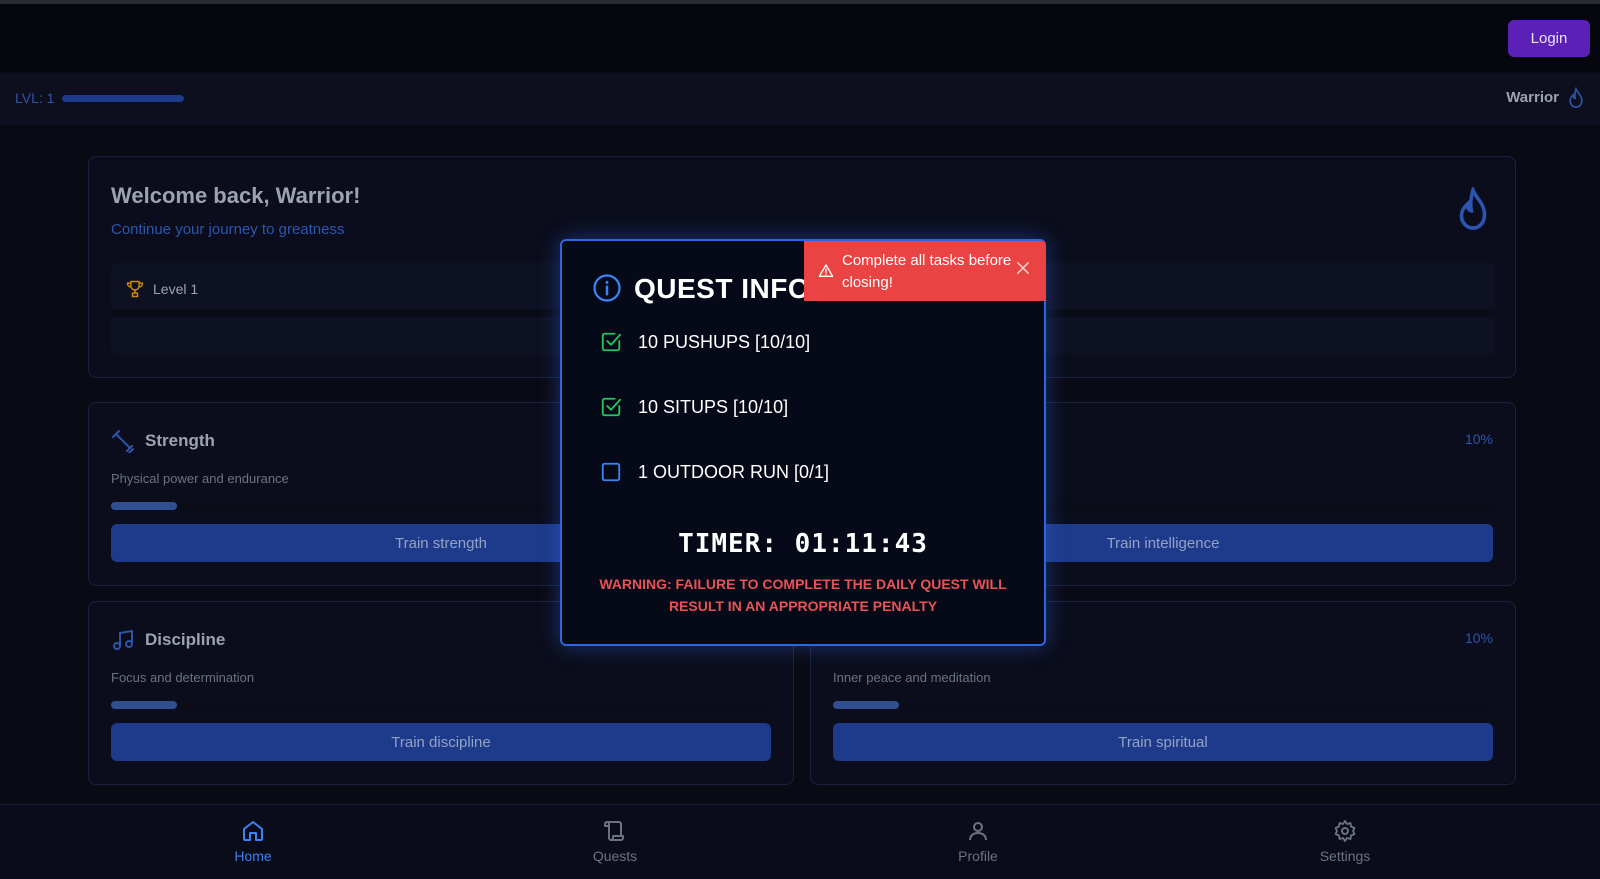  What do you see at coordinates (1478, 439) in the screenshot?
I see `intelligence-percent: 10%` at bounding box center [1478, 439].